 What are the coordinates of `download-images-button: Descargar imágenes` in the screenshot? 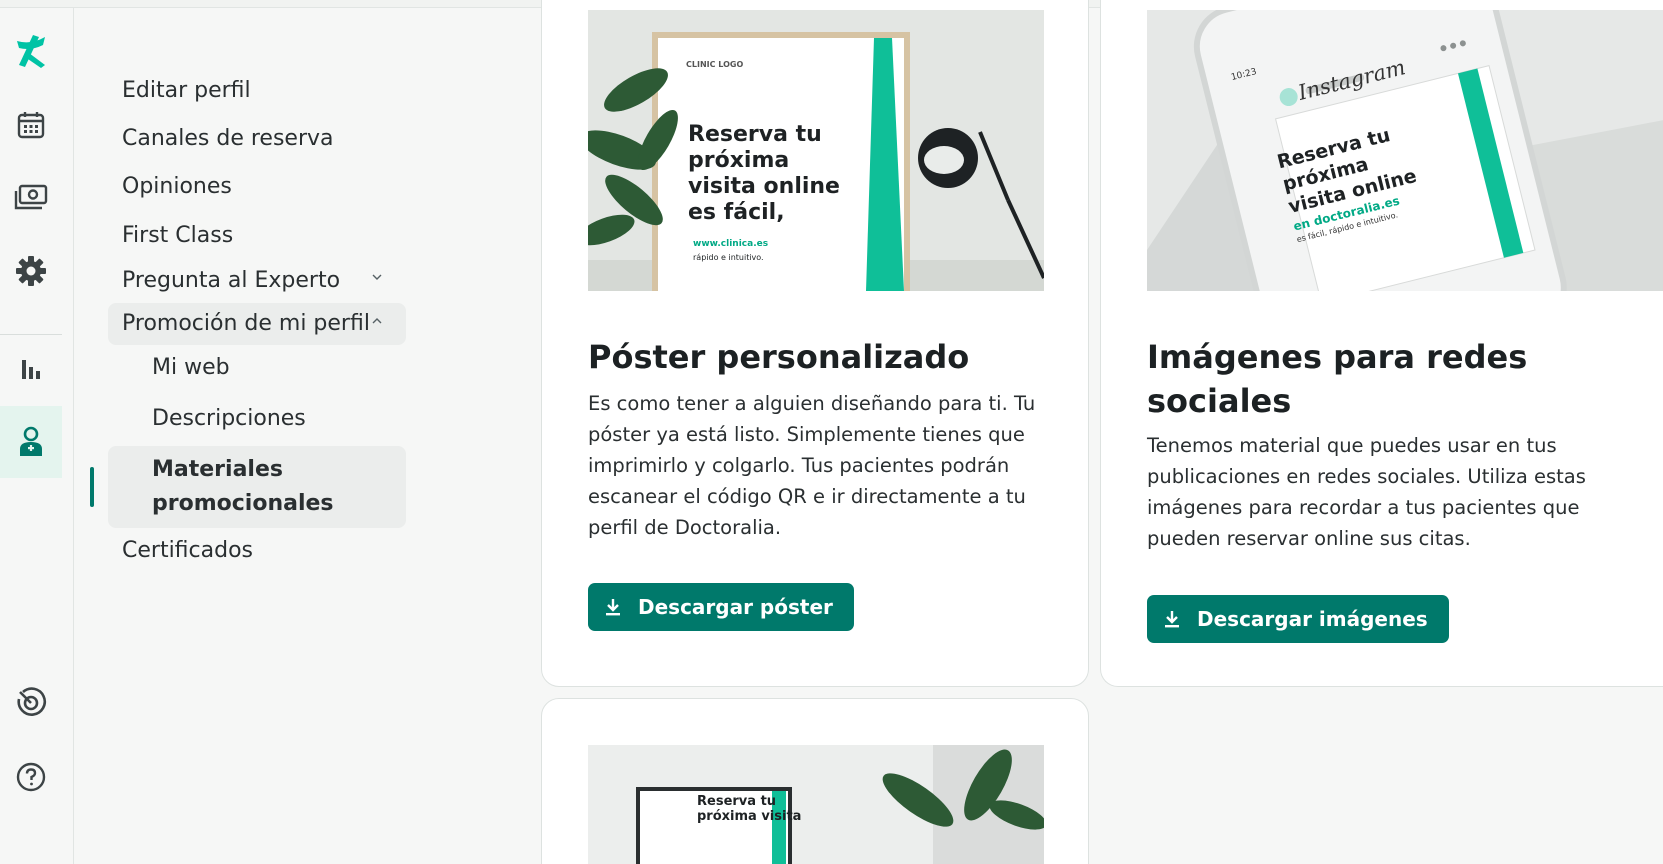 It's located at (1298, 619).